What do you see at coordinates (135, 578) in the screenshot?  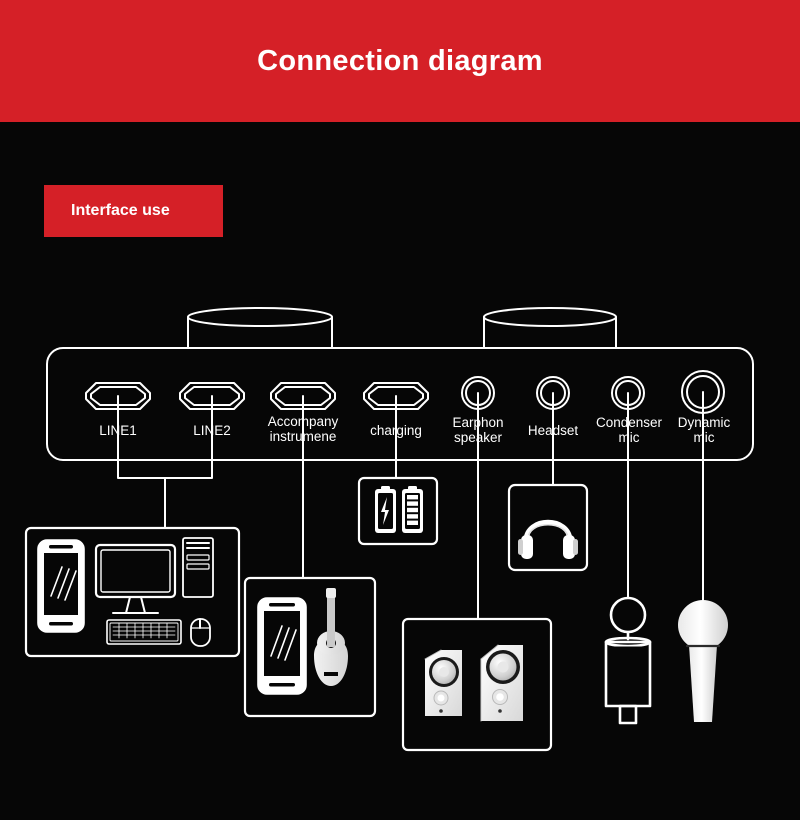 I see `monitor-icon` at bounding box center [135, 578].